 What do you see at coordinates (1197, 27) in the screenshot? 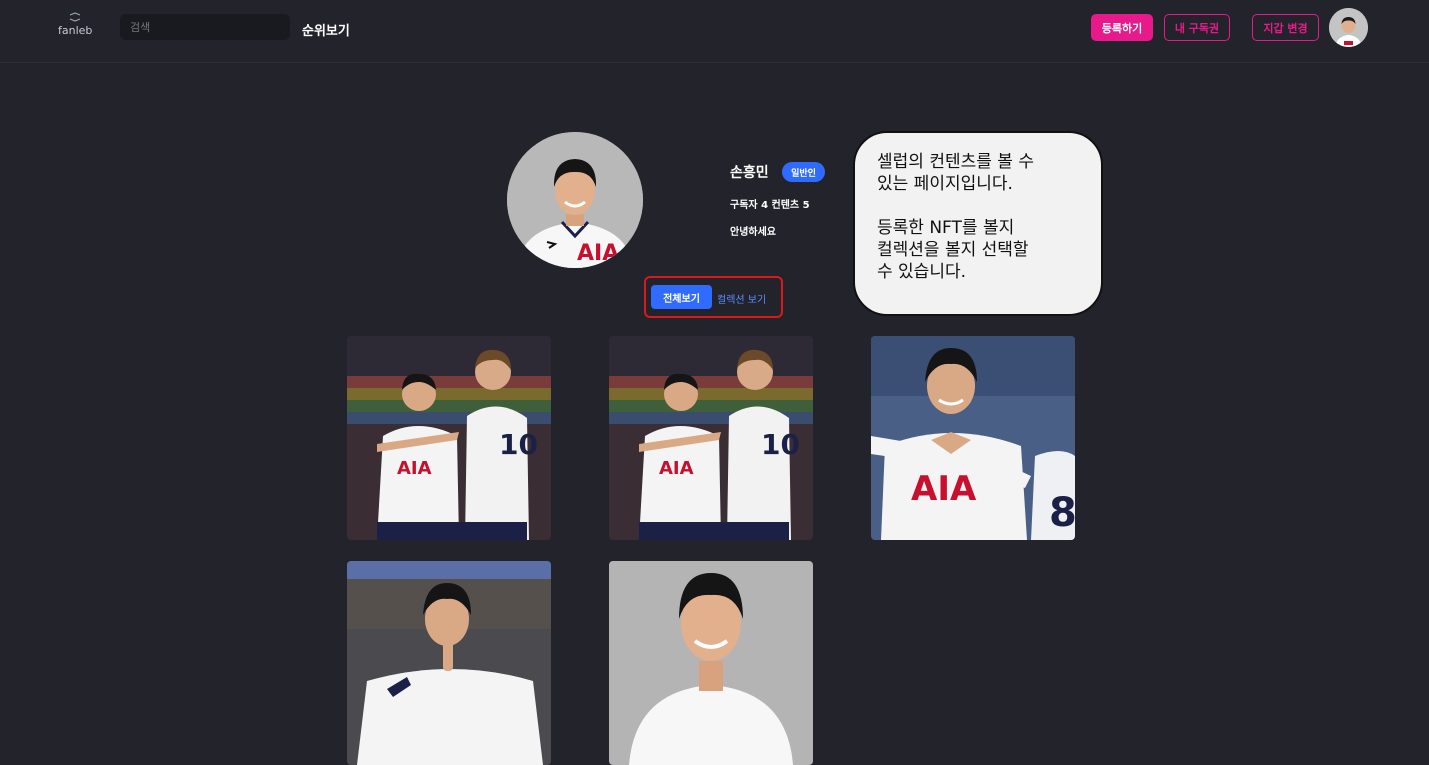
I see `my-subscriptions-button: 내 구독권` at bounding box center [1197, 27].